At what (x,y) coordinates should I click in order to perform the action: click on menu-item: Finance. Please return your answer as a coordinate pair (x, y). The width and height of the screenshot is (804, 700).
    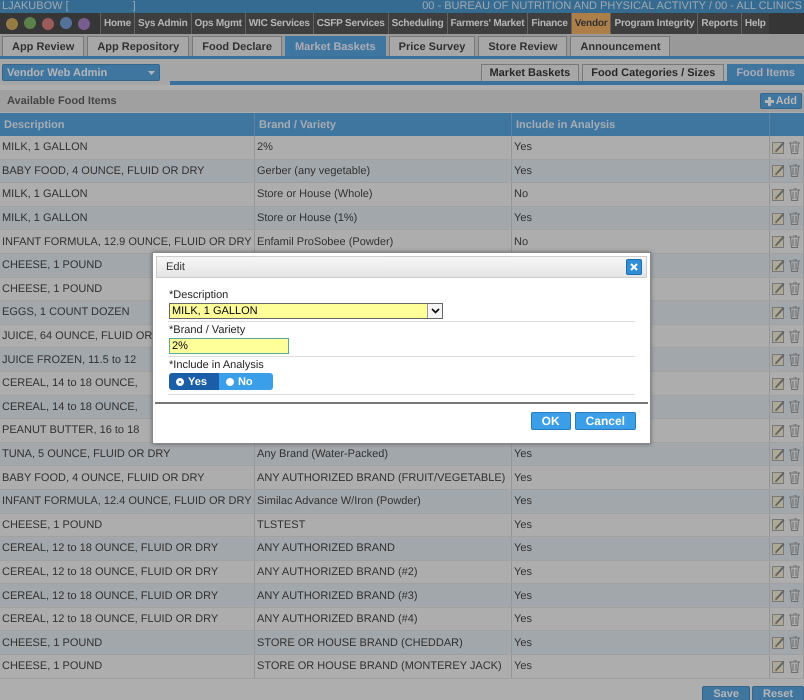
    Looking at the image, I should click on (549, 23).